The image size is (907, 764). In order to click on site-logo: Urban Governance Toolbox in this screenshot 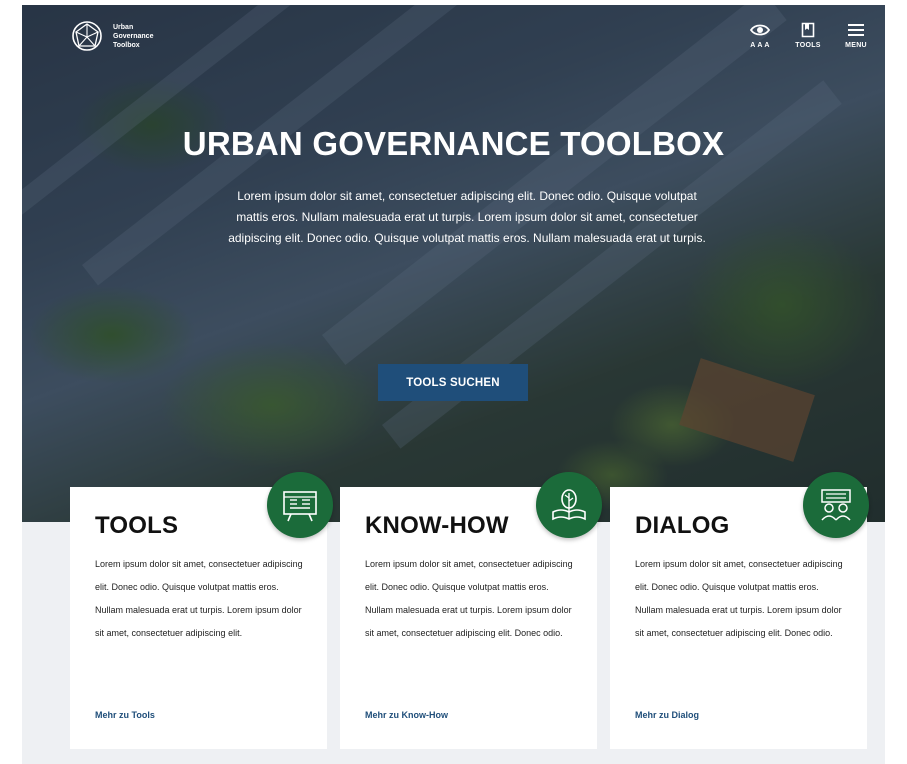, I will do `click(111, 36)`.